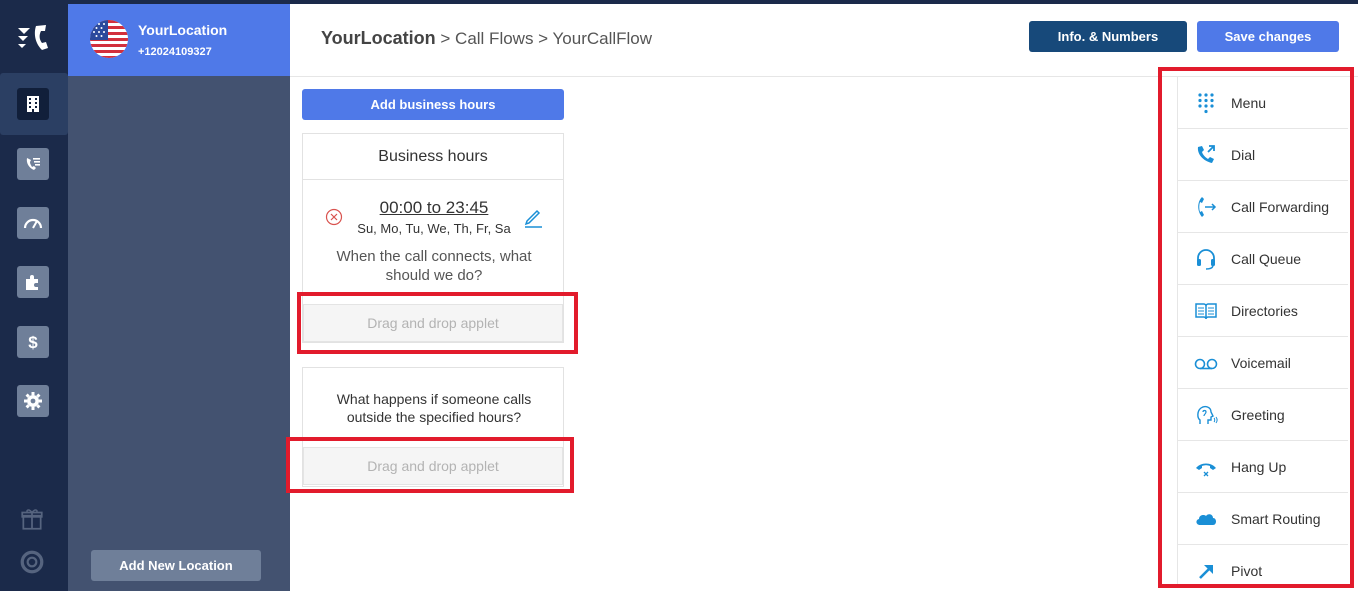  I want to click on edit-hours-icon, so click(533, 217).